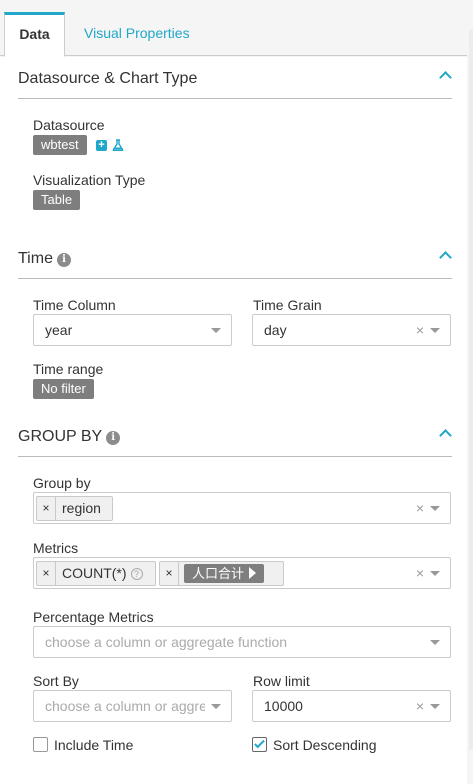  What do you see at coordinates (40, 744) in the screenshot?
I see `include-time-checkbox` at bounding box center [40, 744].